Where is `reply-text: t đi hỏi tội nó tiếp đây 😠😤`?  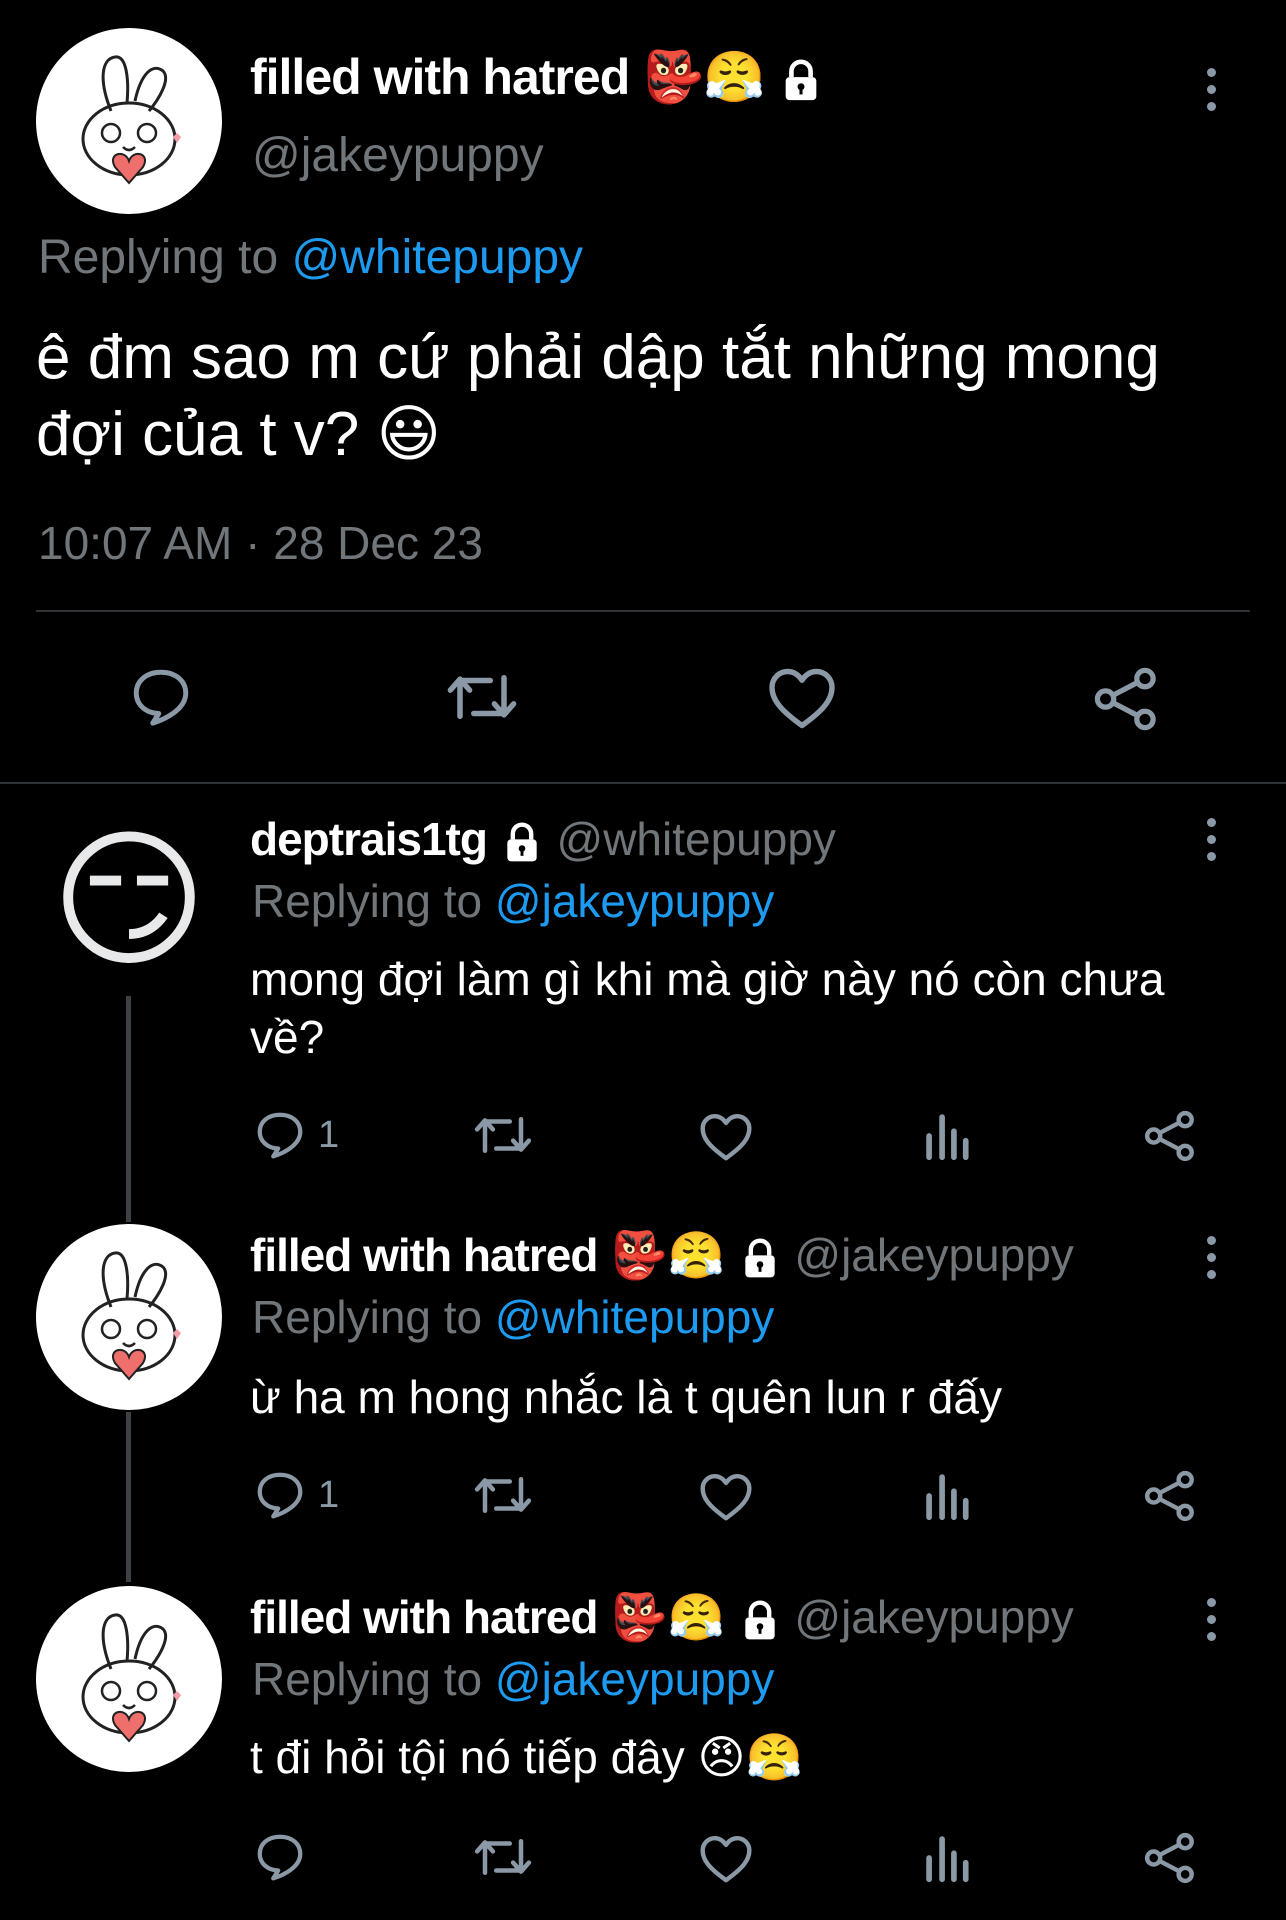
reply-text: t đi hỏi tội nó tiếp đây 😠😤 is located at coordinates (750, 1757).